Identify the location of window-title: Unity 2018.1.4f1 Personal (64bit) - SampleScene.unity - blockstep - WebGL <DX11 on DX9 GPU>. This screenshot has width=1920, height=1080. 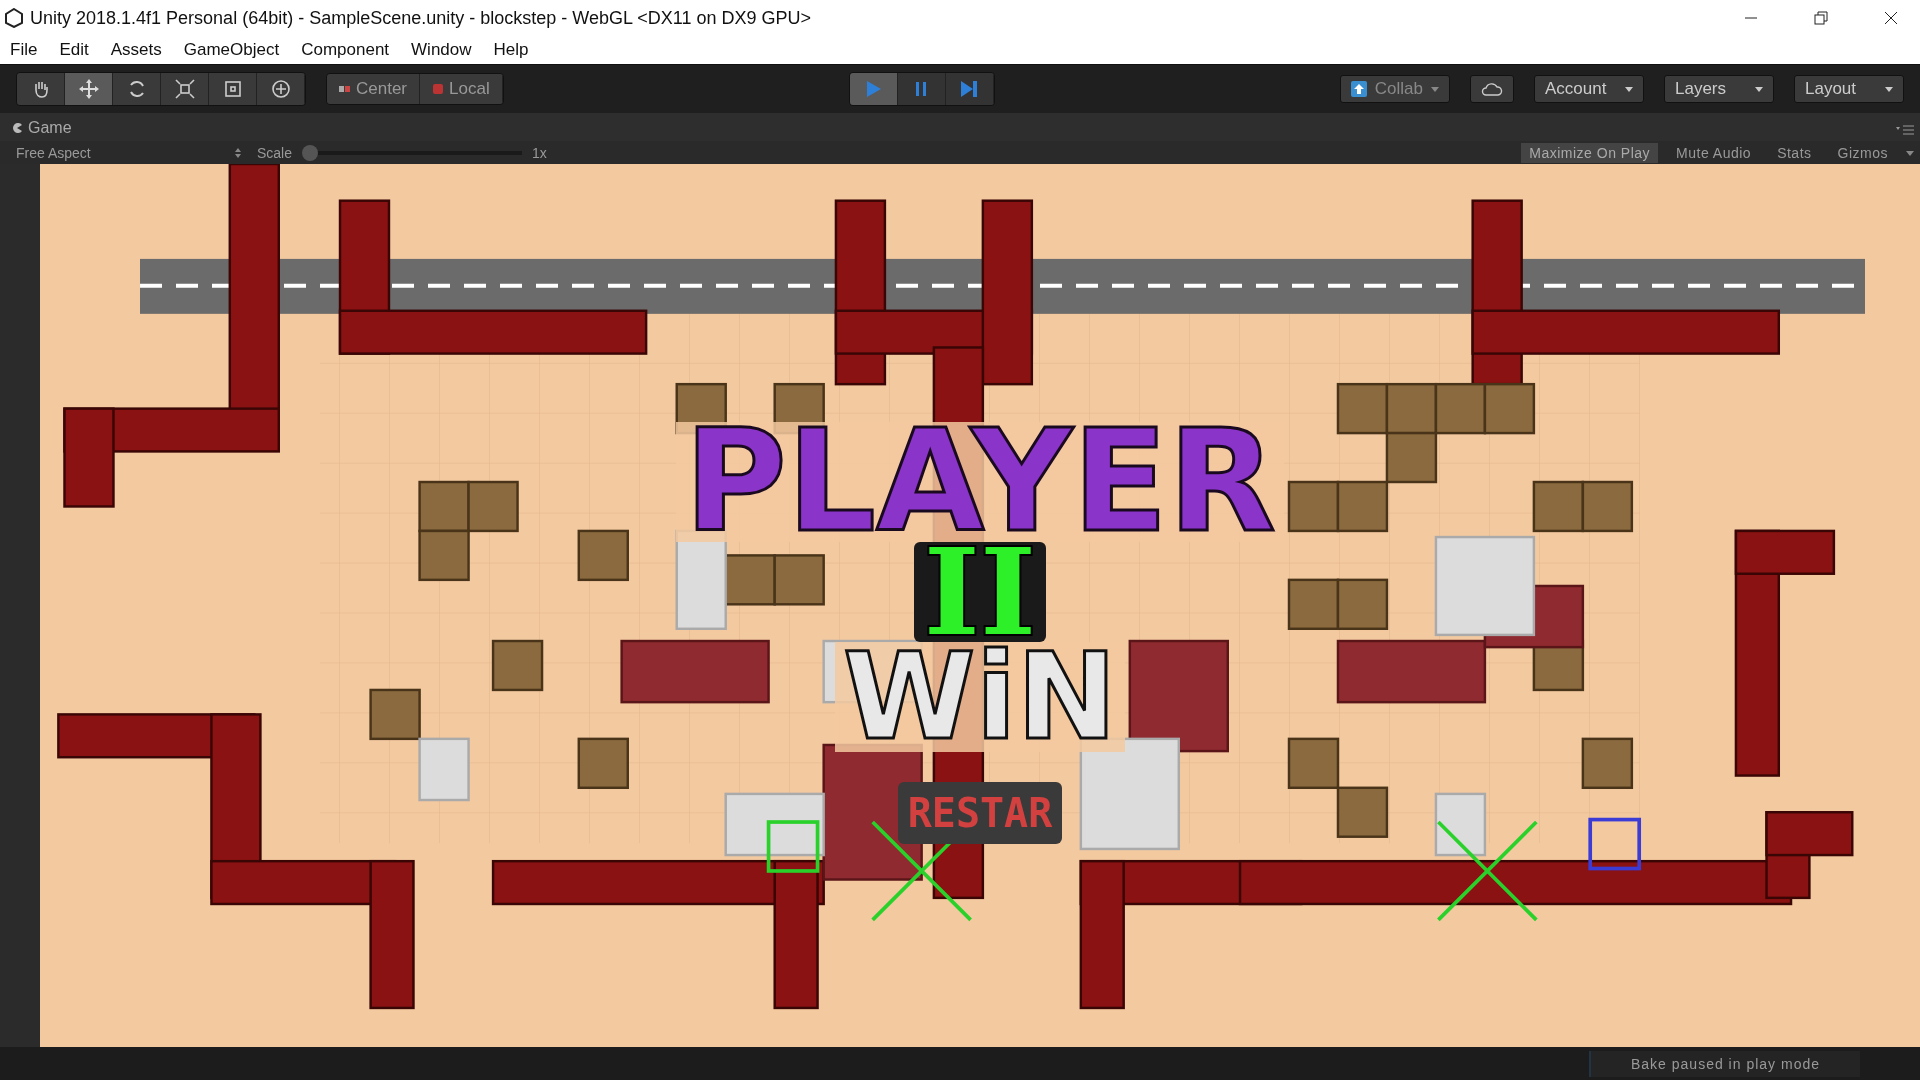
(421, 18).